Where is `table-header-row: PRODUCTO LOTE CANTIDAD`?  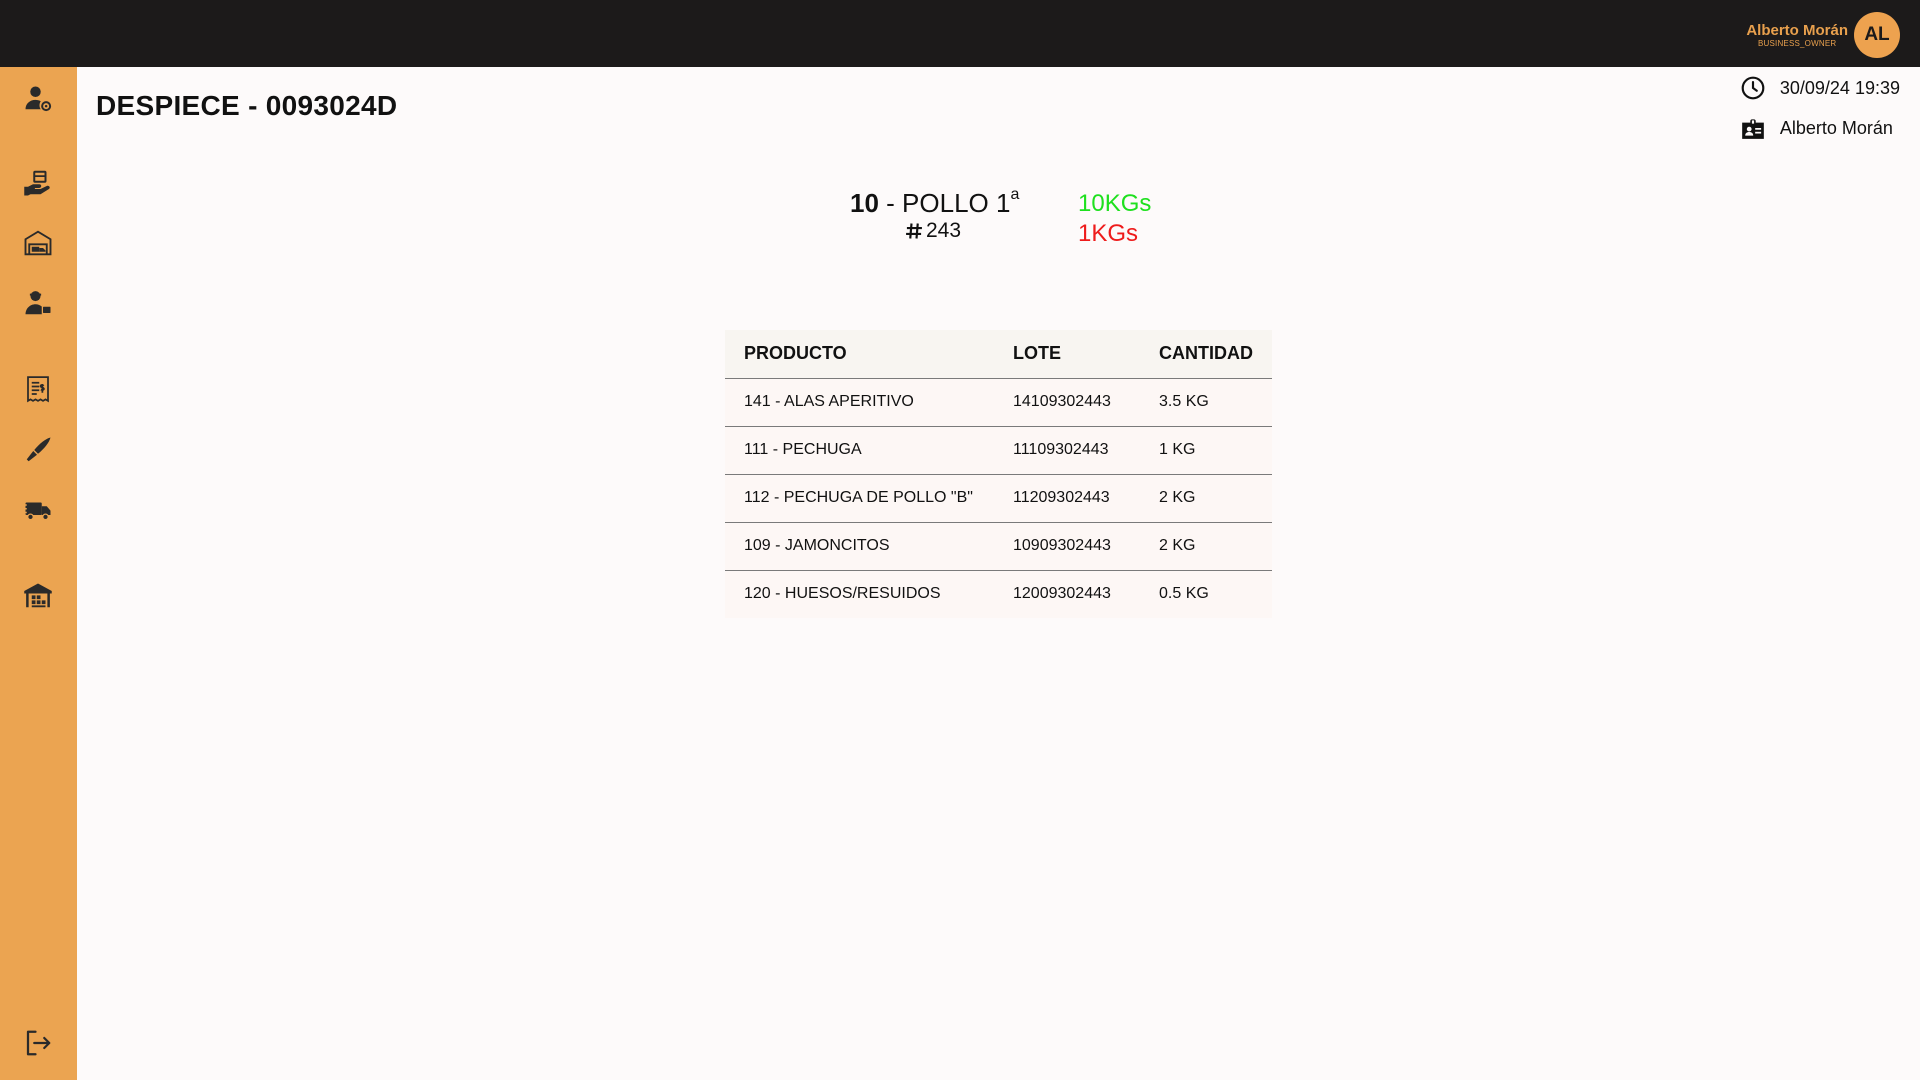 table-header-row: PRODUCTO LOTE CANTIDAD is located at coordinates (998, 354).